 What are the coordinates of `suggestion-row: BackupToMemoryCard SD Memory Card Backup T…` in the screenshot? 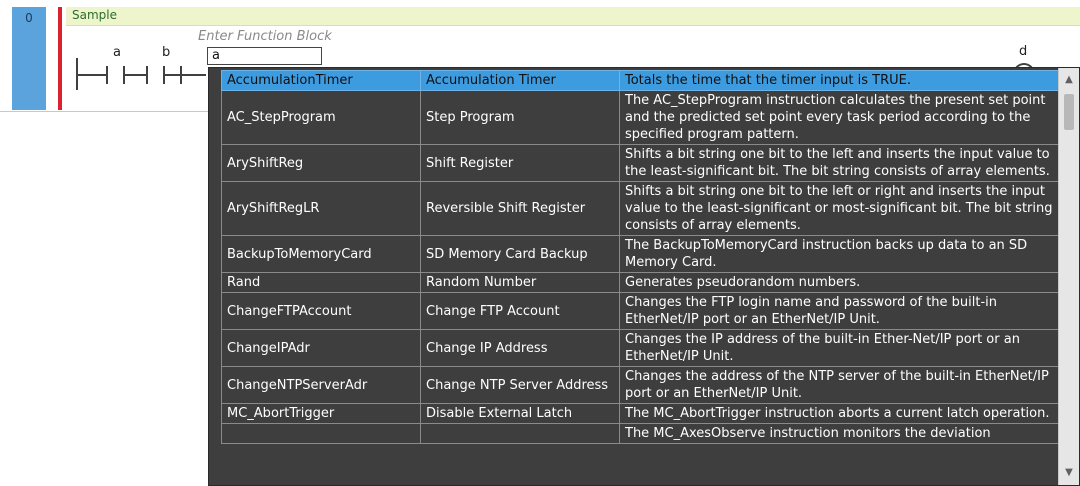 It's located at (644, 254).